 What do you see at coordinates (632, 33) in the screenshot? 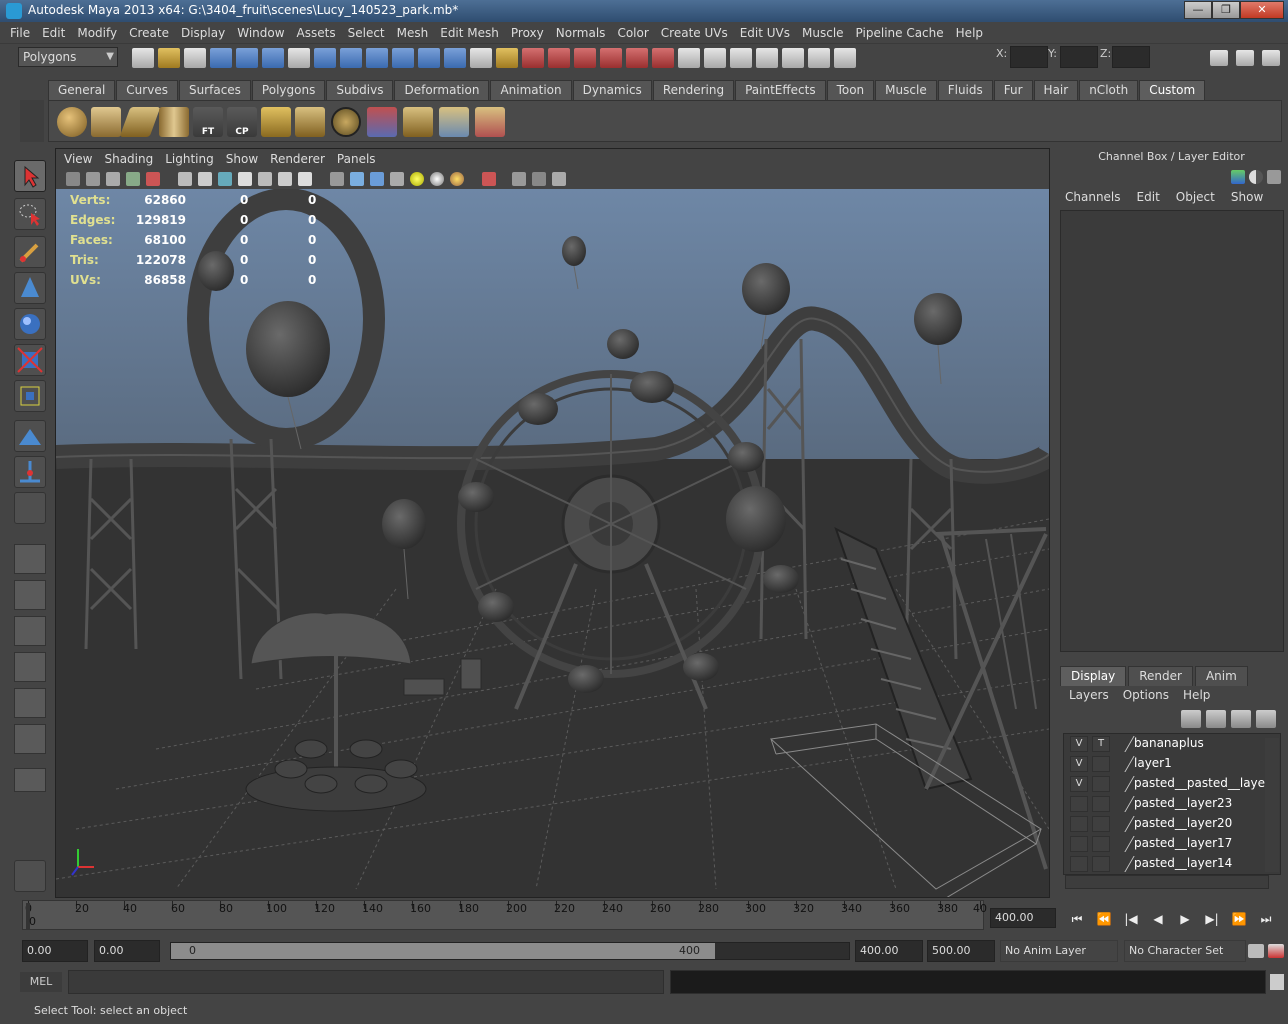
I see `menu-color: Color` at bounding box center [632, 33].